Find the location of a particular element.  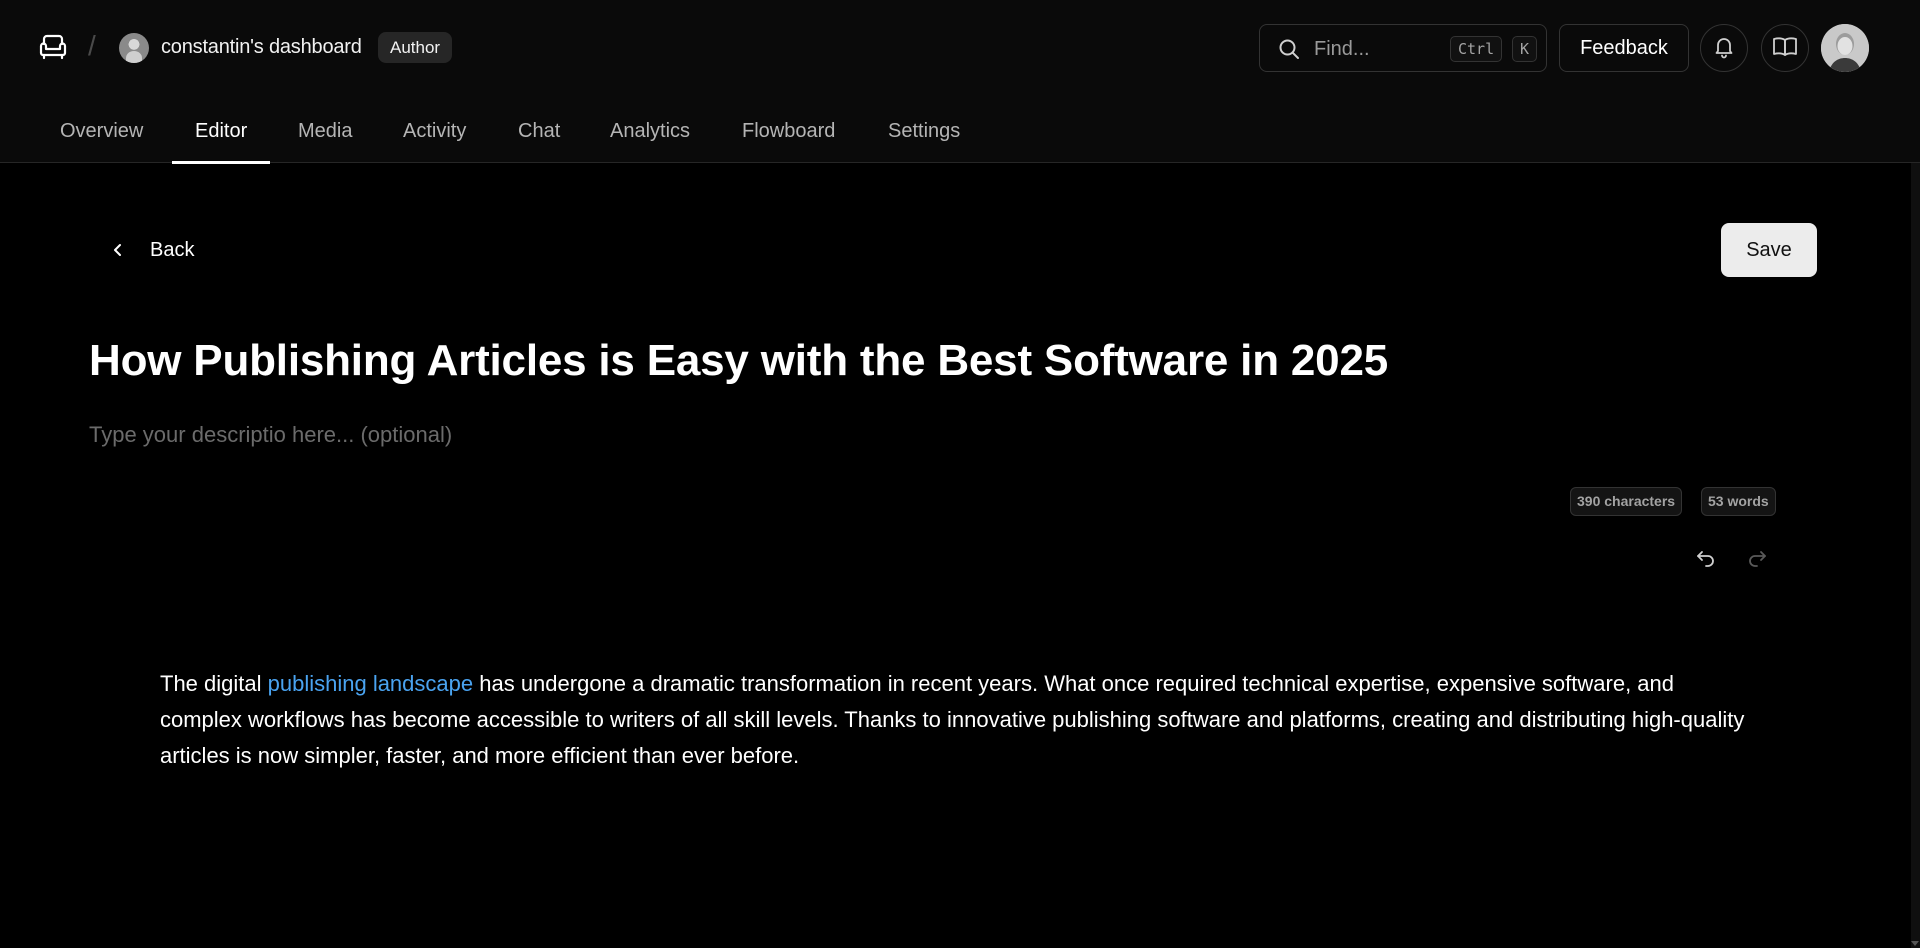

shortcut-k-key: K is located at coordinates (1525, 49).